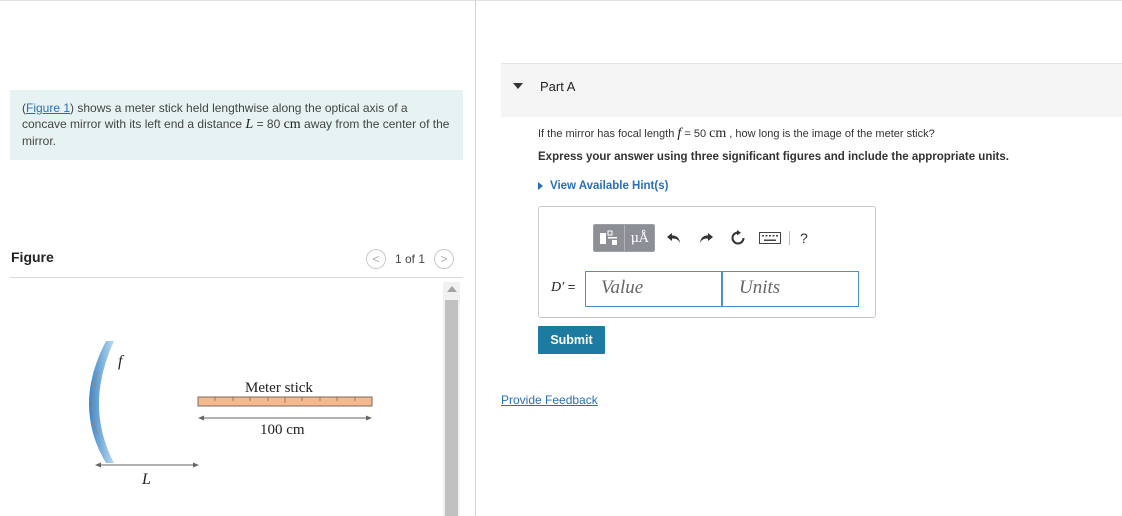 The image size is (1122, 516). I want to click on length-arrow-right-head, so click(369, 418).